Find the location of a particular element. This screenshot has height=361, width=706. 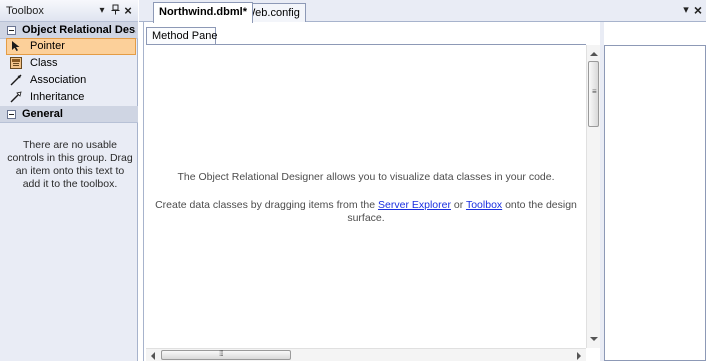

scroll-left-icon is located at coordinates (153, 356).